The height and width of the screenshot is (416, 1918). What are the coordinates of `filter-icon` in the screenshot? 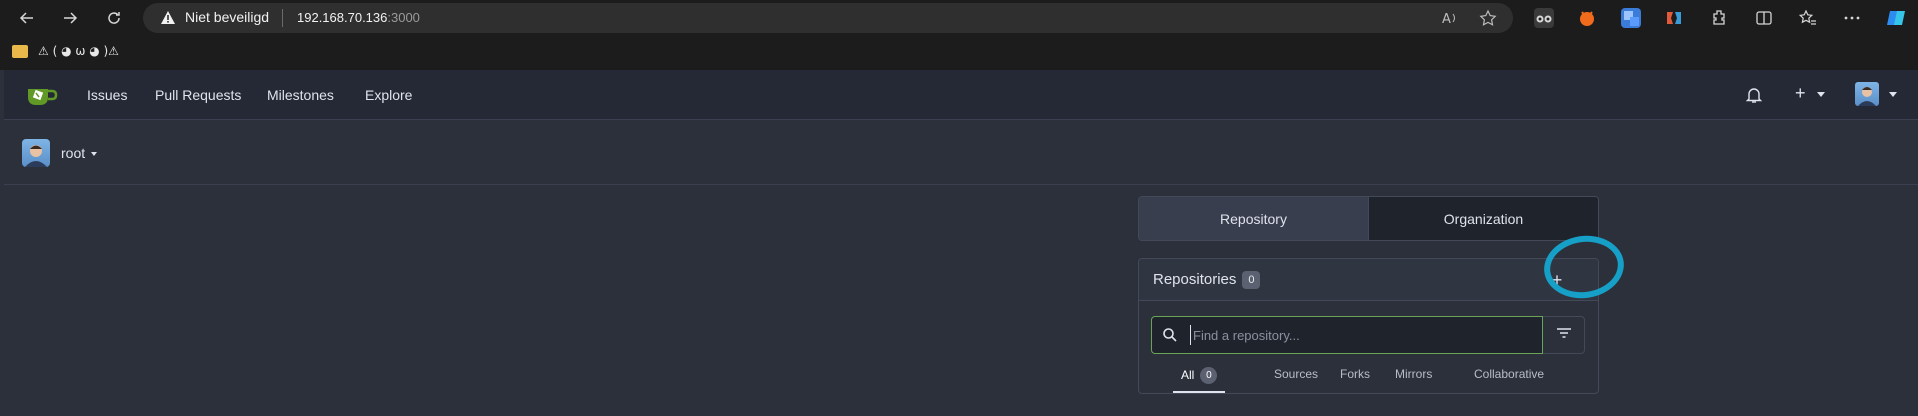 It's located at (1564, 335).